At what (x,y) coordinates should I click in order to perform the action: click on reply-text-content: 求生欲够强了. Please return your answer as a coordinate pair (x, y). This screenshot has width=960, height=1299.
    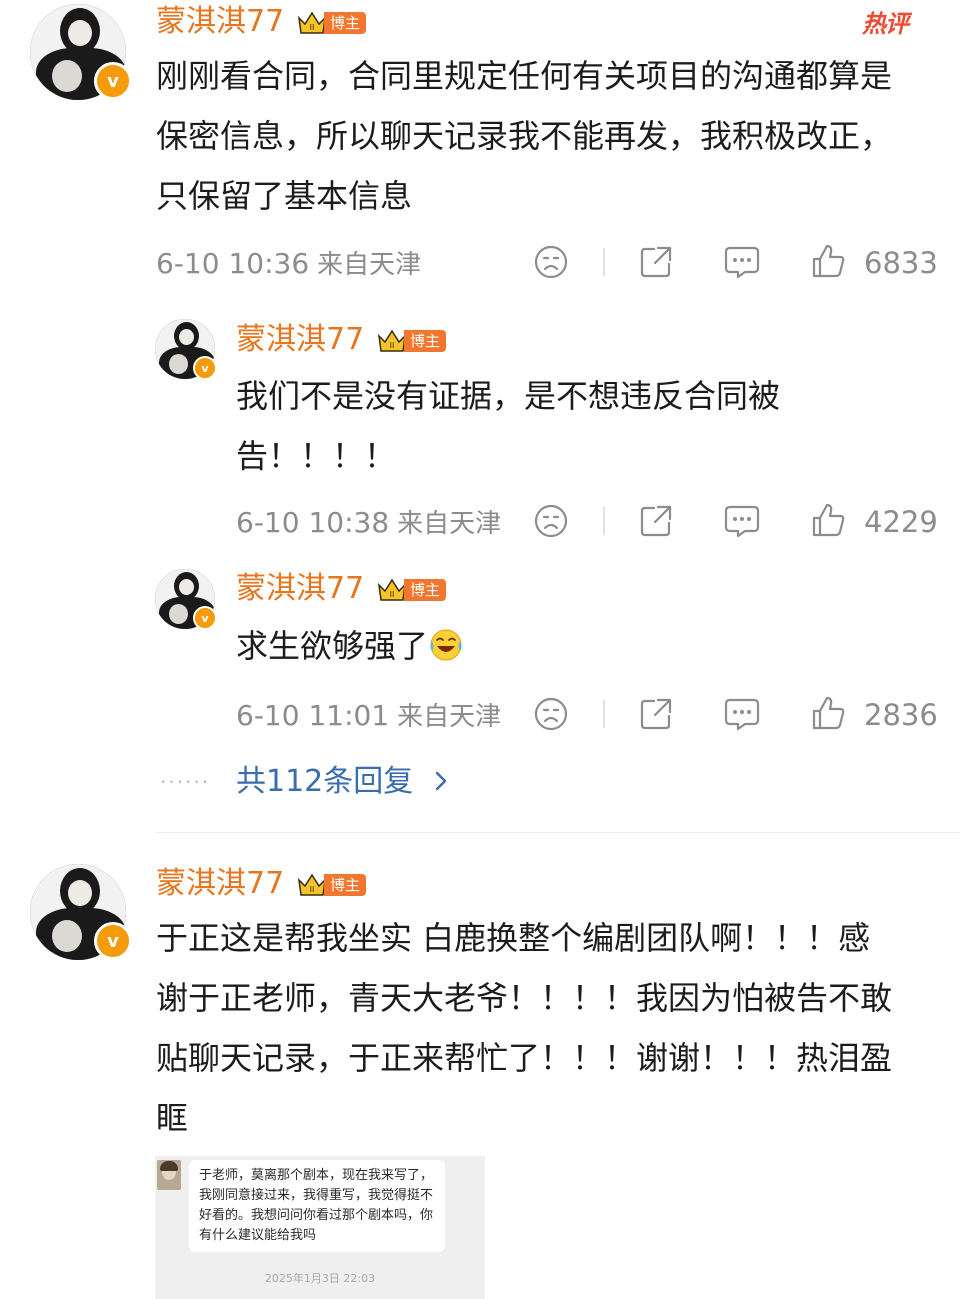
    Looking at the image, I should click on (332, 646).